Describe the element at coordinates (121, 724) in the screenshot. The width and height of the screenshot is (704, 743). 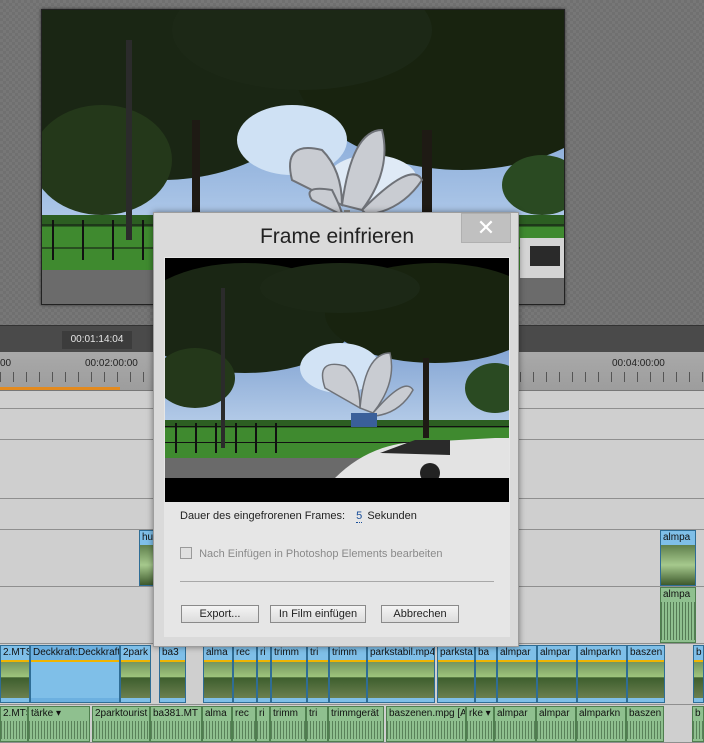
I see `audio-clip: 2parktourist` at that location.